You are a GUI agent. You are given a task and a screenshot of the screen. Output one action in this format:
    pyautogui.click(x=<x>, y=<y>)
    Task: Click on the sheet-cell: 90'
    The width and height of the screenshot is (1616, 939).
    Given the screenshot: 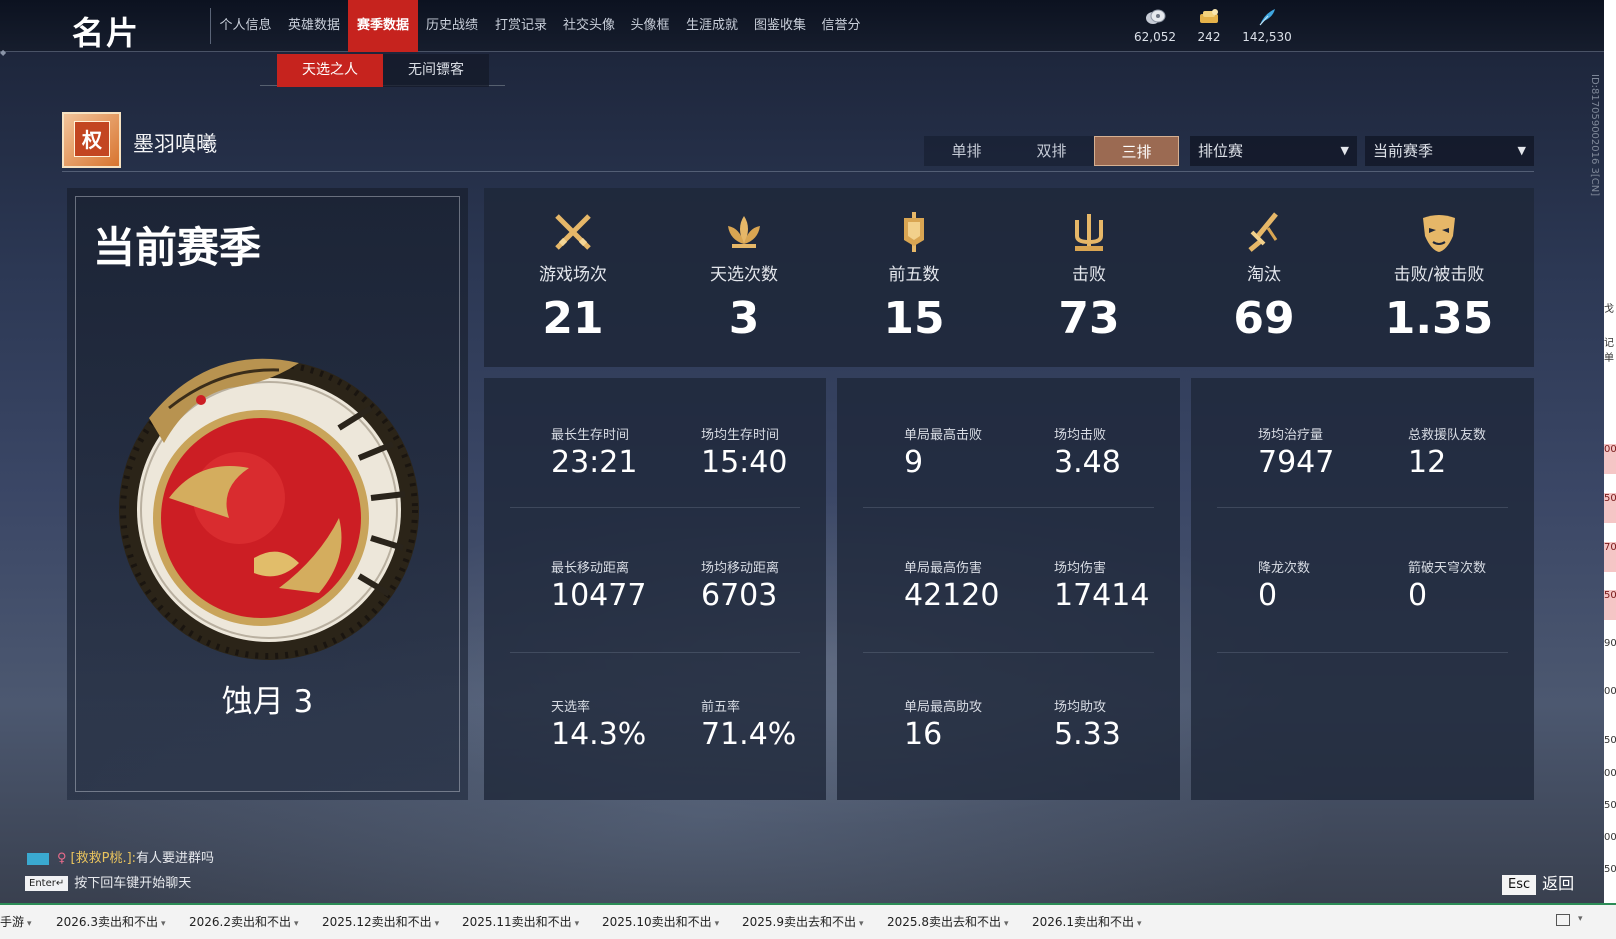 What is the action you would take?
    pyautogui.click(x=1610, y=653)
    